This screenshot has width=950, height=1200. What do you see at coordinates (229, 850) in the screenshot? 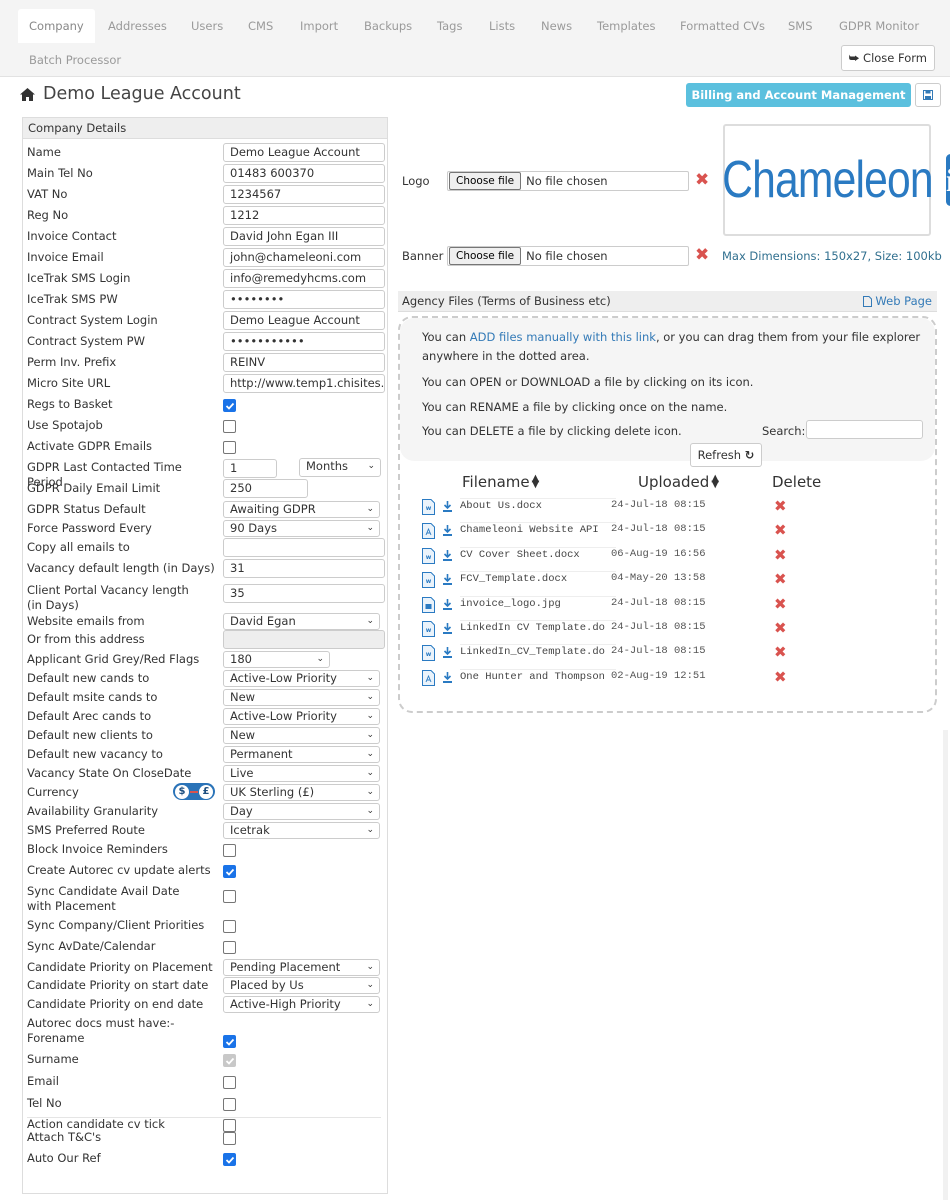
I see `block-invoice-reminders-checkbox` at bounding box center [229, 850].